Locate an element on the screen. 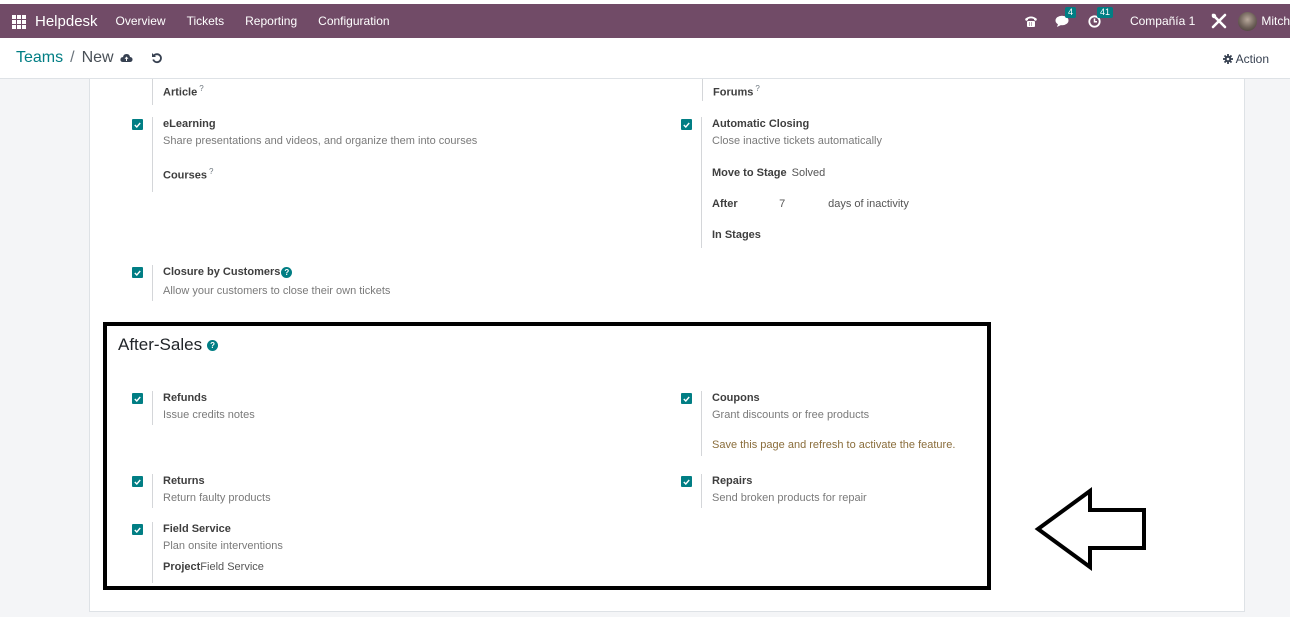  breadcrumb-teams: Teams is located at coordinates (39, 58).